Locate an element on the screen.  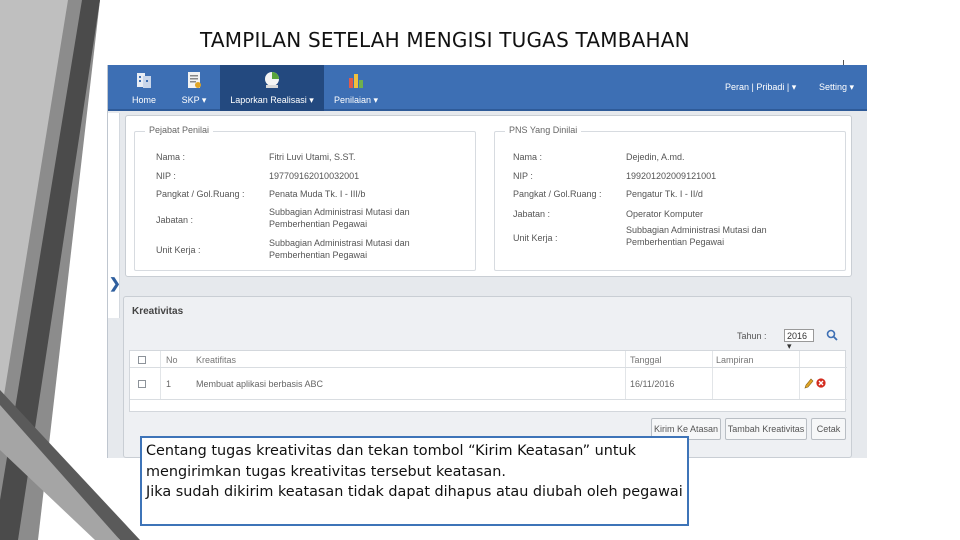
tambah-kreativitas-button: Tambah Kreativitas is located at coordinates (766, 429).